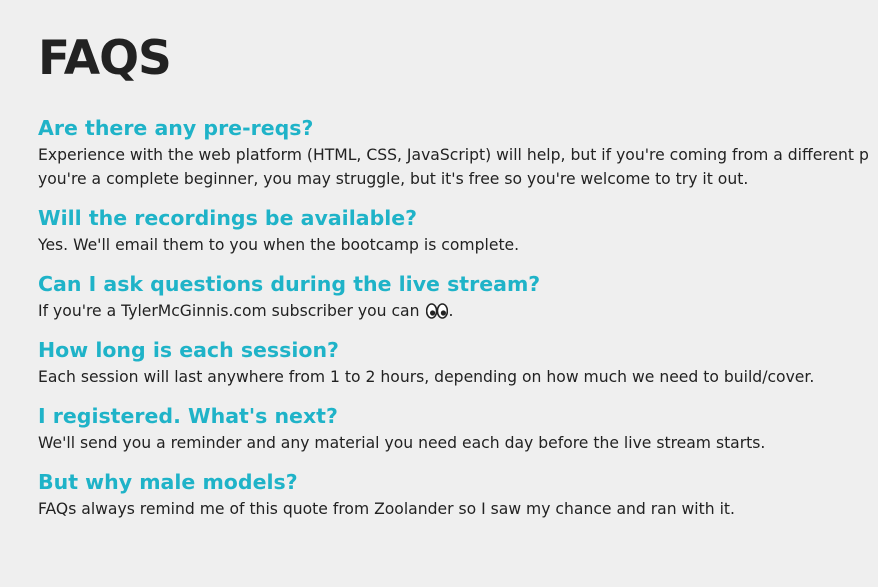 Image resolution: width=878 pixels, height=587 pixels. Describe the element at coordinates (168, 482) in the screenshot. I see `faq-question: But why male models?` at that location.